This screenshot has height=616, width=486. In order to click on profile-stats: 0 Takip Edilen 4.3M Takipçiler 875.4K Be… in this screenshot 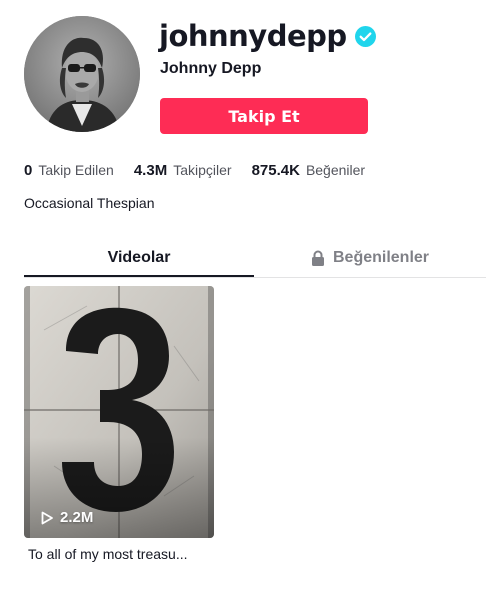, I will do `click(204, 170)`.